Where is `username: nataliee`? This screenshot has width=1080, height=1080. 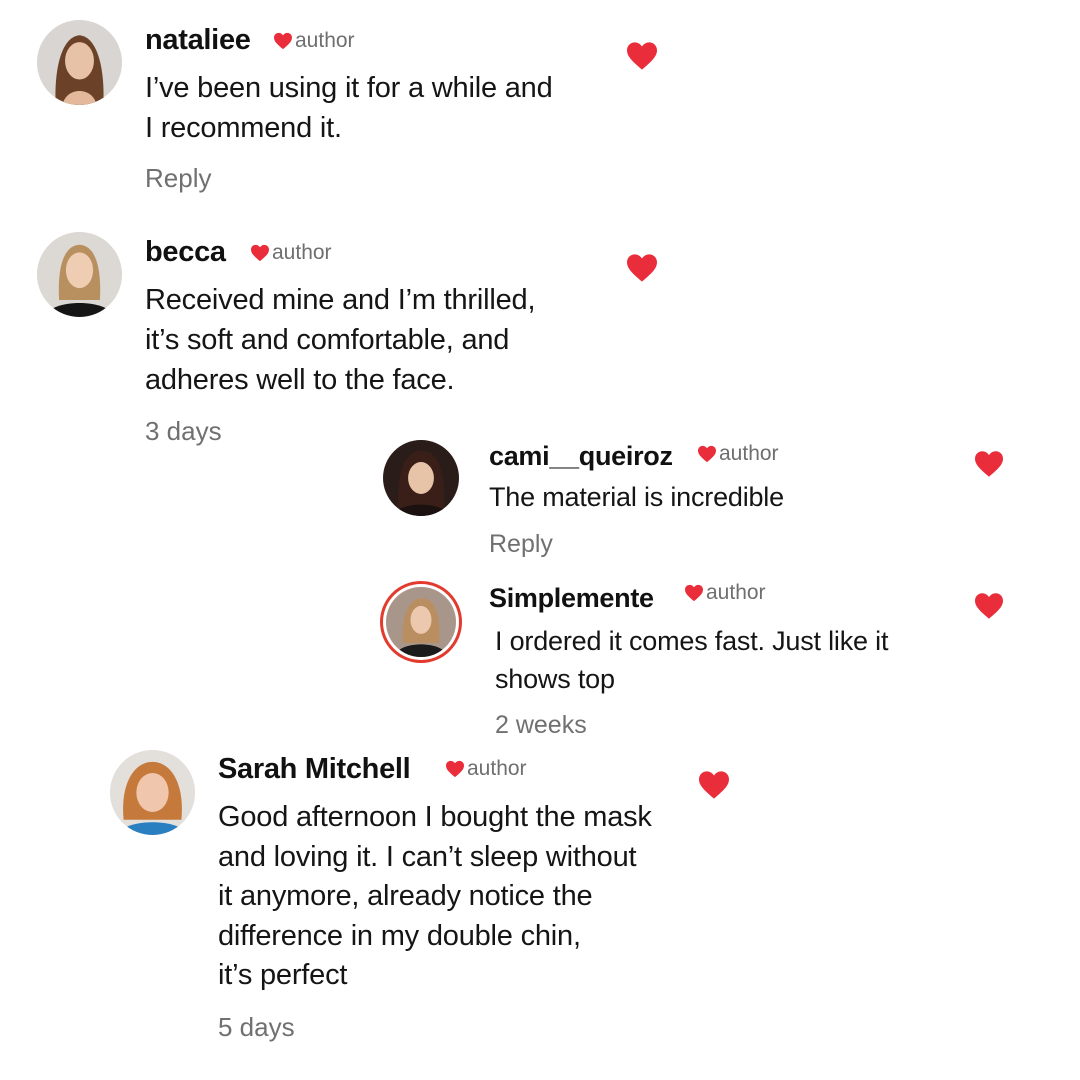
username: nataliee is located at coordinates (198, 40).